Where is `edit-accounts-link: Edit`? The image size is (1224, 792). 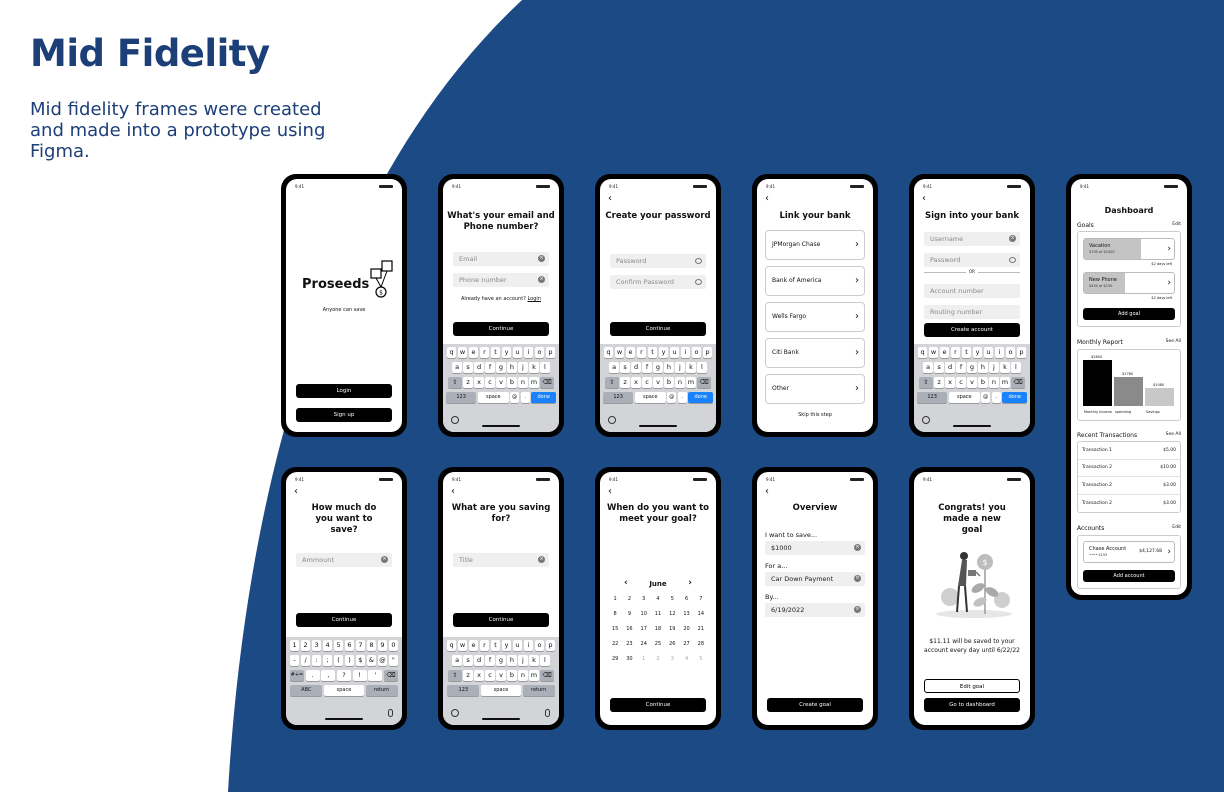
edit-accounts-link: Edit is located at coordinates (1176, 528).